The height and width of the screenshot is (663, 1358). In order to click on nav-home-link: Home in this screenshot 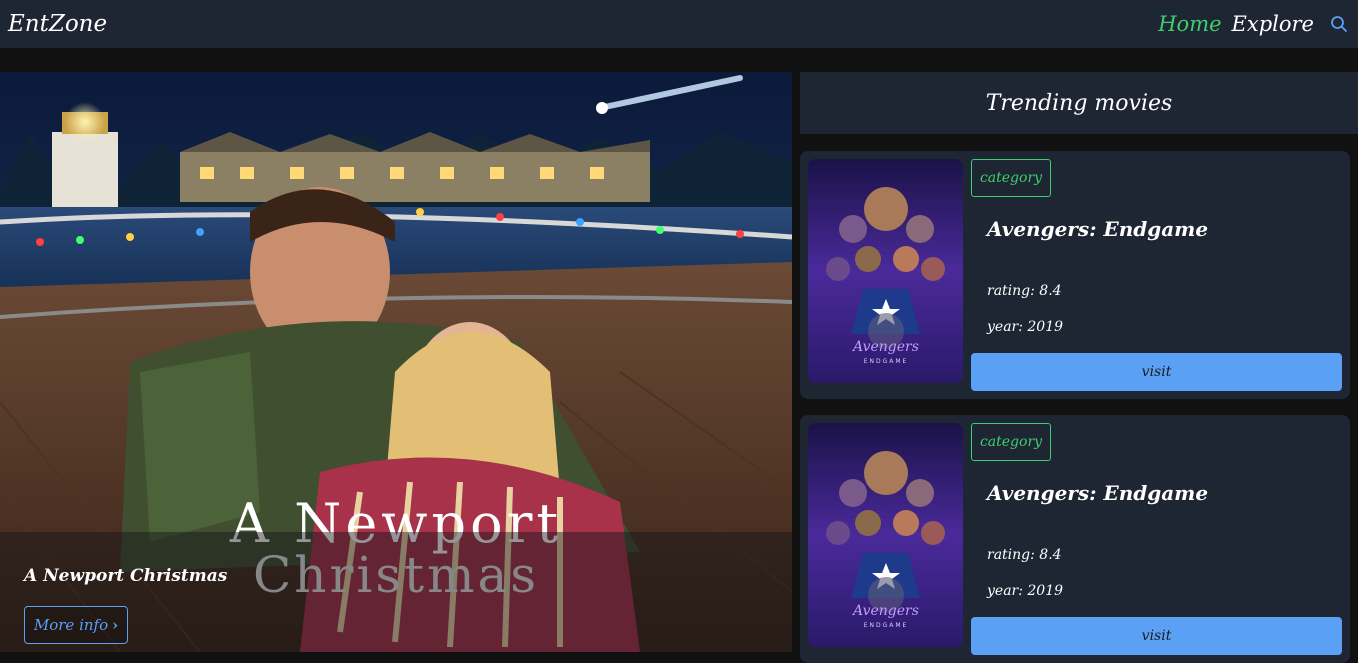, I will do `click(1189, 24)`.